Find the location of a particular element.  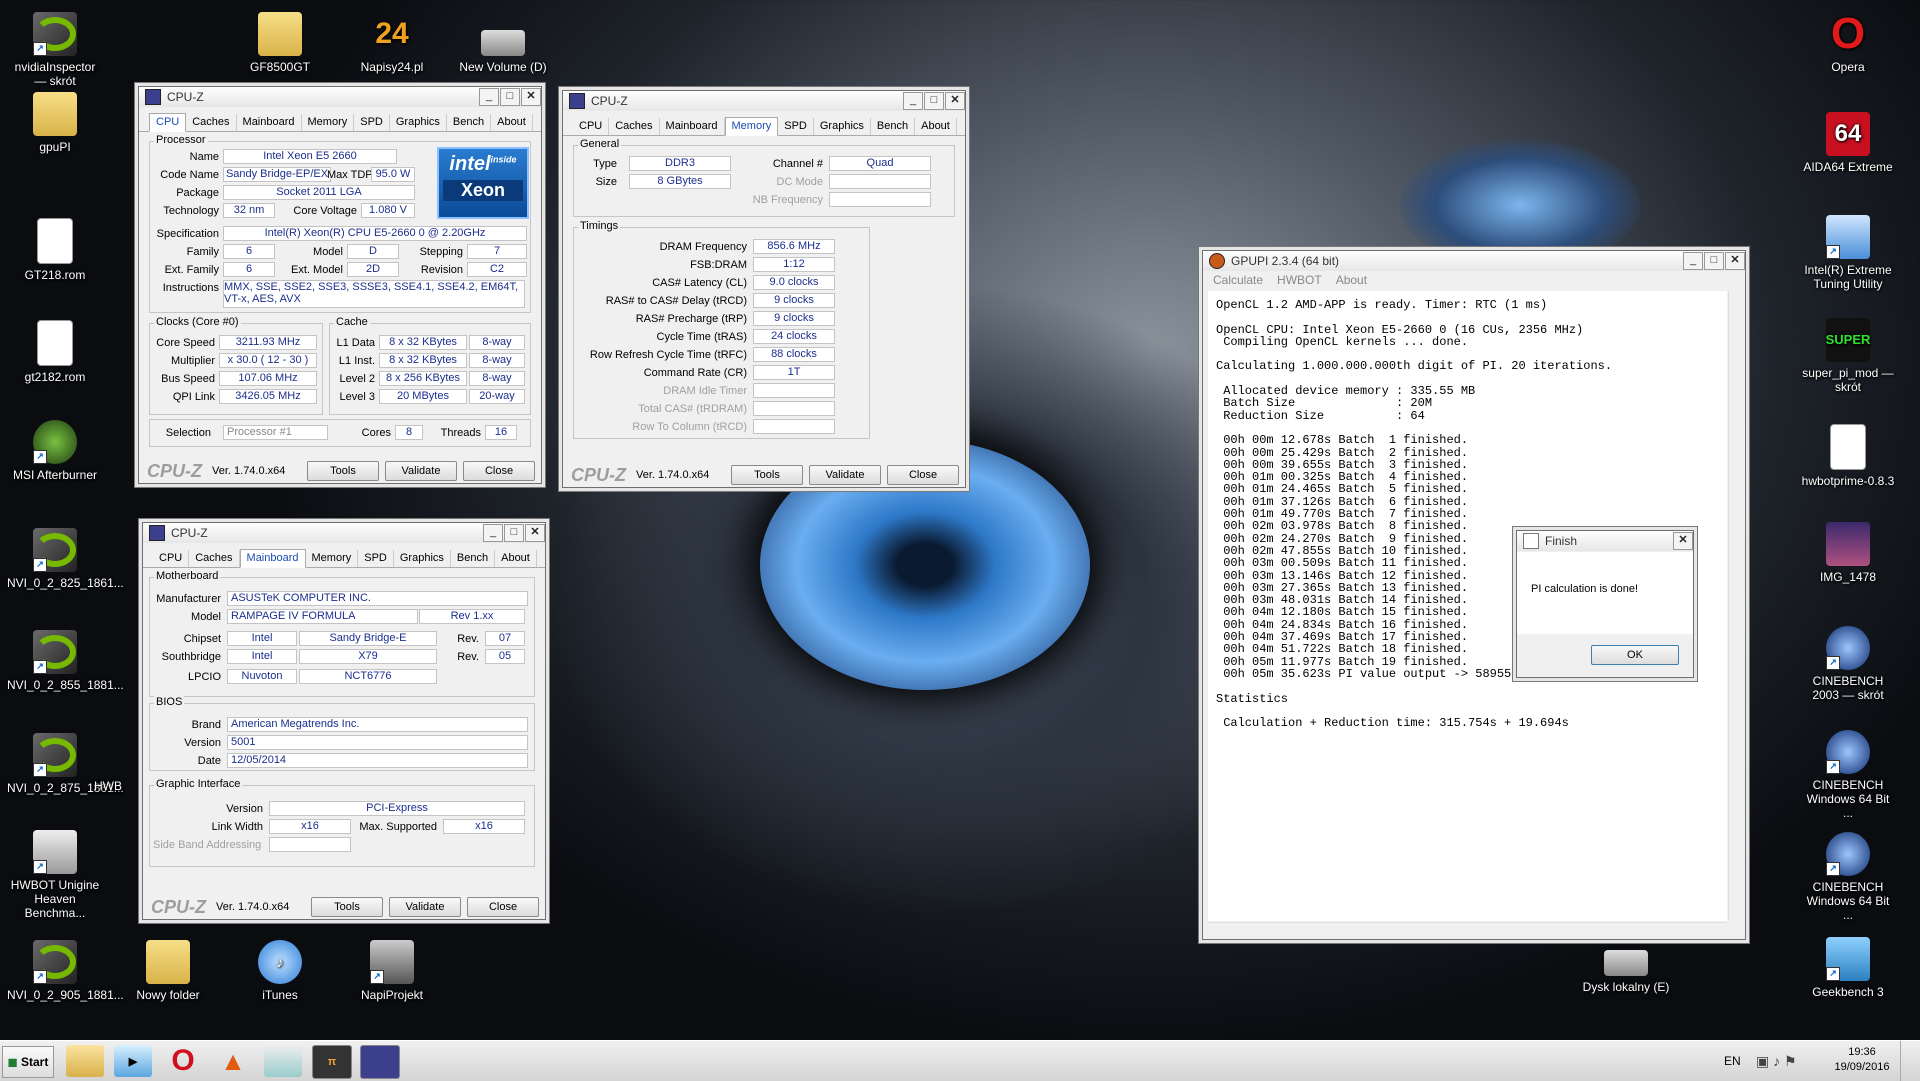

desktop-icon-gf8500gt: GF8500GT is located at coordinates (280, 43).